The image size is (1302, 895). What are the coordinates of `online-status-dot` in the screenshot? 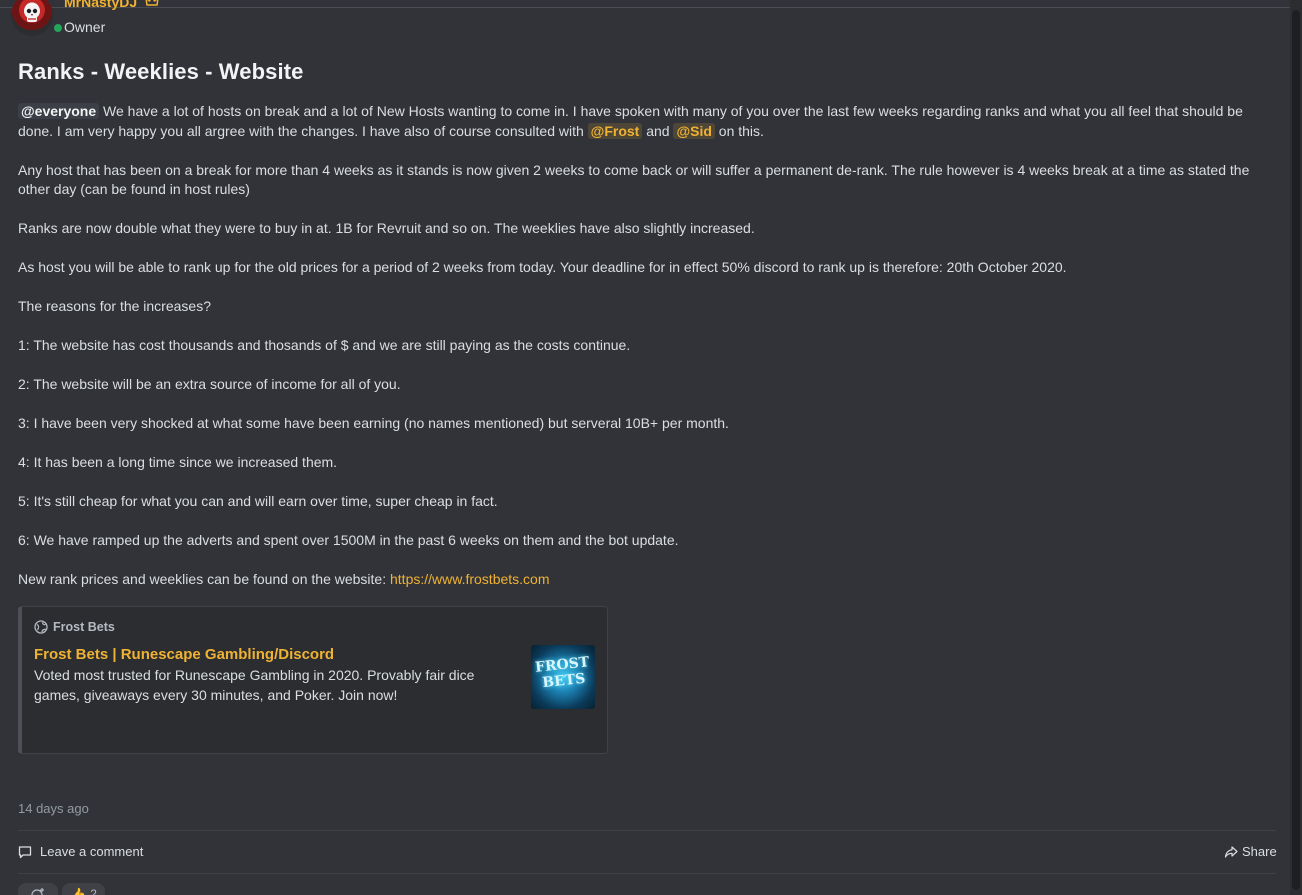 It's located at (58, 28).